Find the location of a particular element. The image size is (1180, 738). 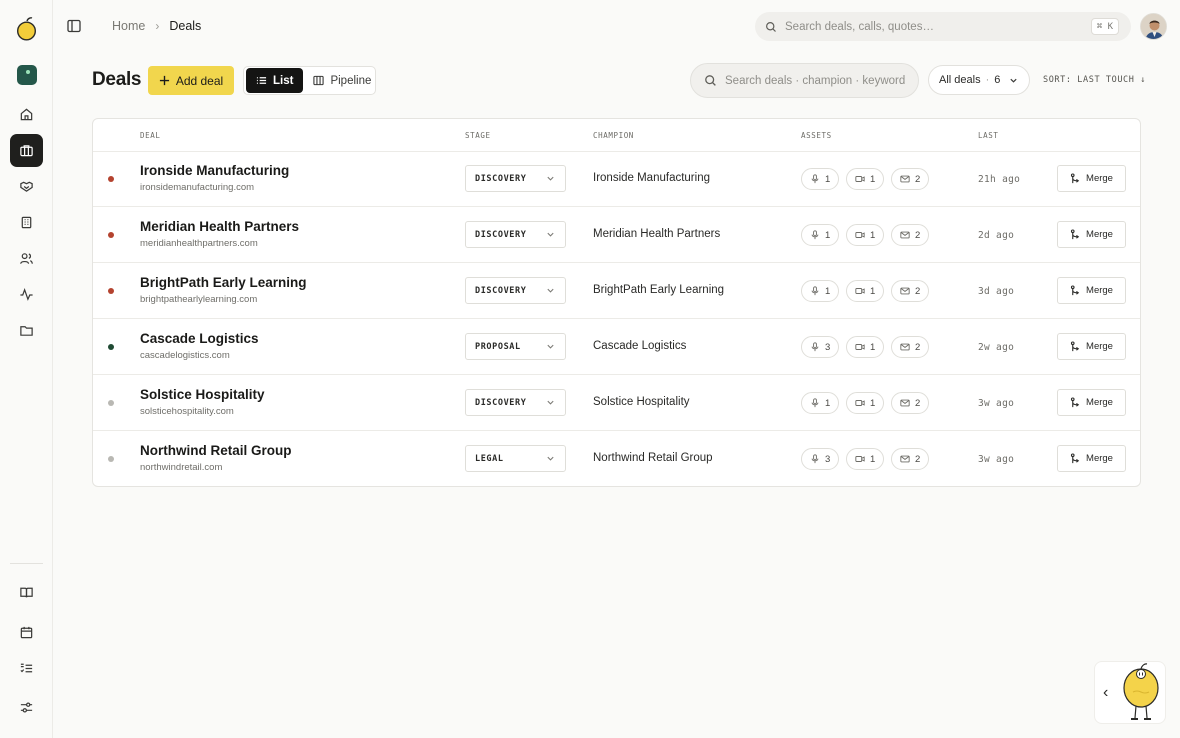

view-toggle: List Pipeline is located at coordinates (309, 80).